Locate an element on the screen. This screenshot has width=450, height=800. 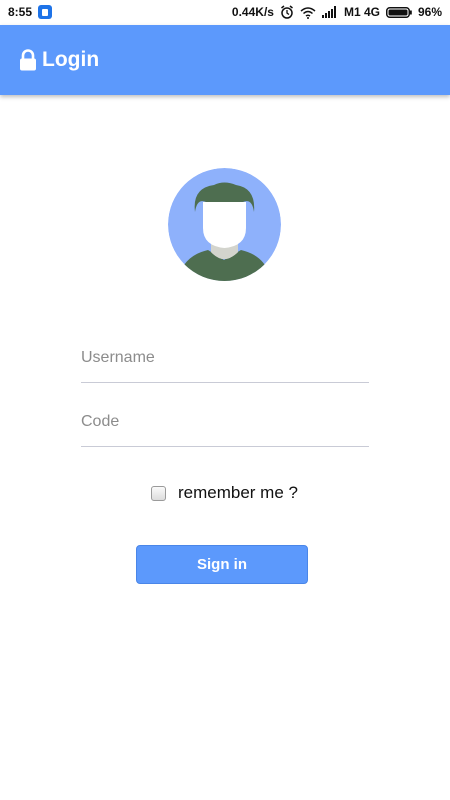
app-bar: Login is located at coordinates (225, 60).